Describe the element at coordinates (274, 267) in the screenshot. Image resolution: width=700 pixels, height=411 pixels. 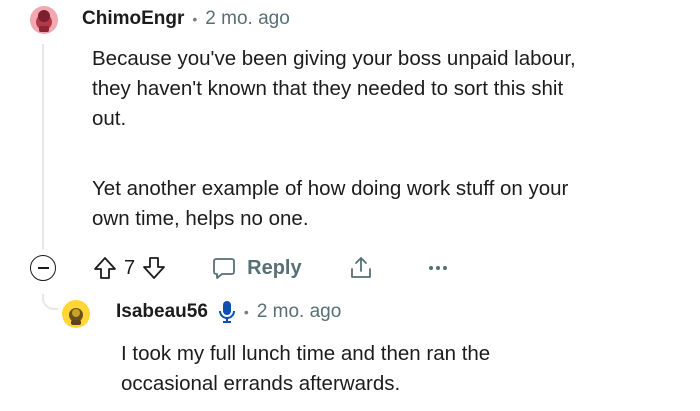
I see `reply-label: Reply` at that location.